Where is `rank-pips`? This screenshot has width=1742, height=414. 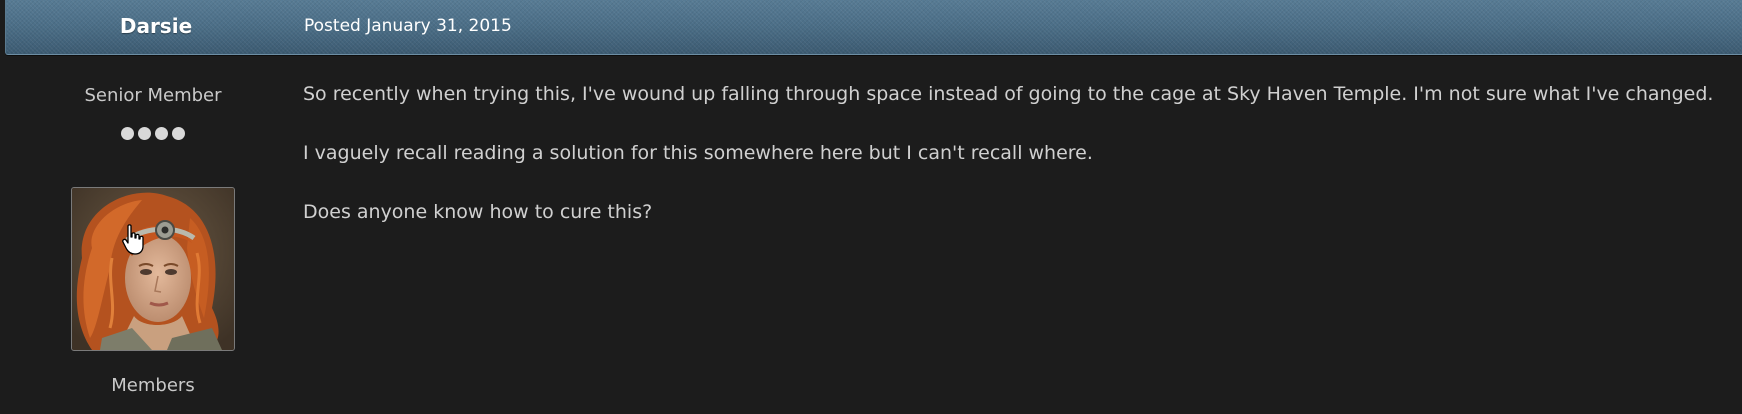 rank-pips is located at coordinates (153, 133).